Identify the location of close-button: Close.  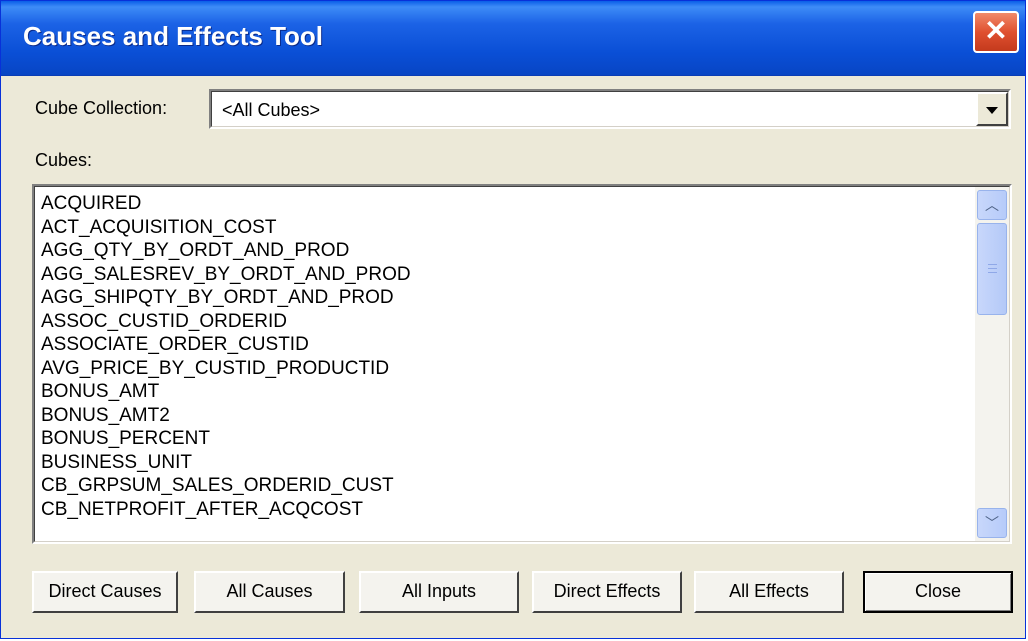
(938, 592).